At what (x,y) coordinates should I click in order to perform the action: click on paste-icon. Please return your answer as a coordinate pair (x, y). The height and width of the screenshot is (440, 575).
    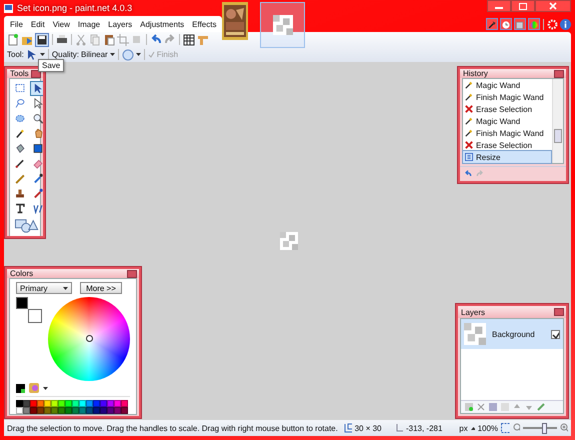
    Looking at the image, I should click on (109, 40).